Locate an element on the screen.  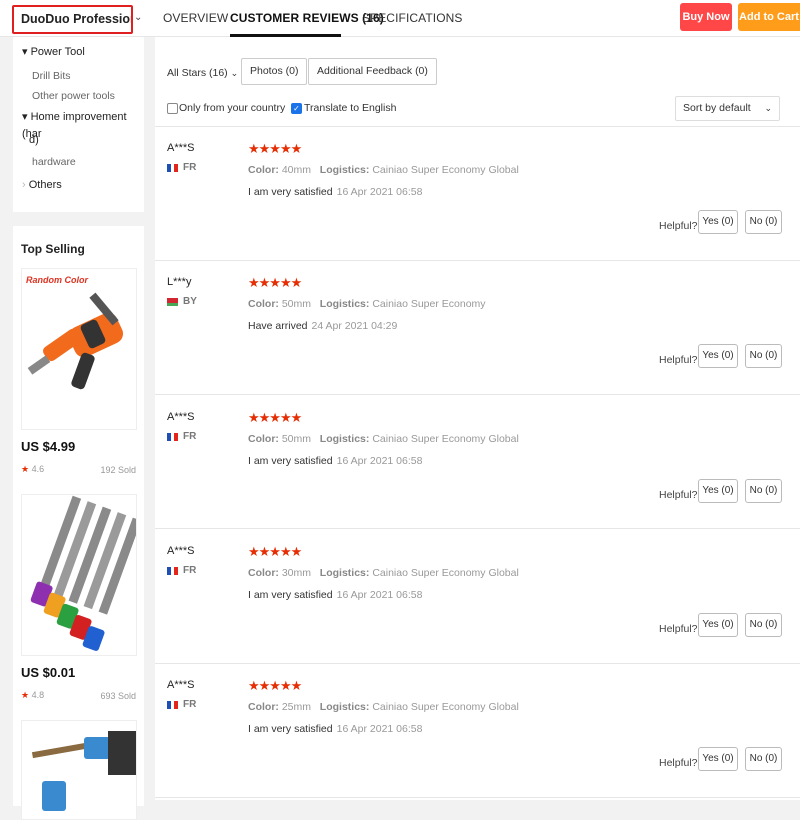
product-image-screw-bit is located at coordinates (79, 770).